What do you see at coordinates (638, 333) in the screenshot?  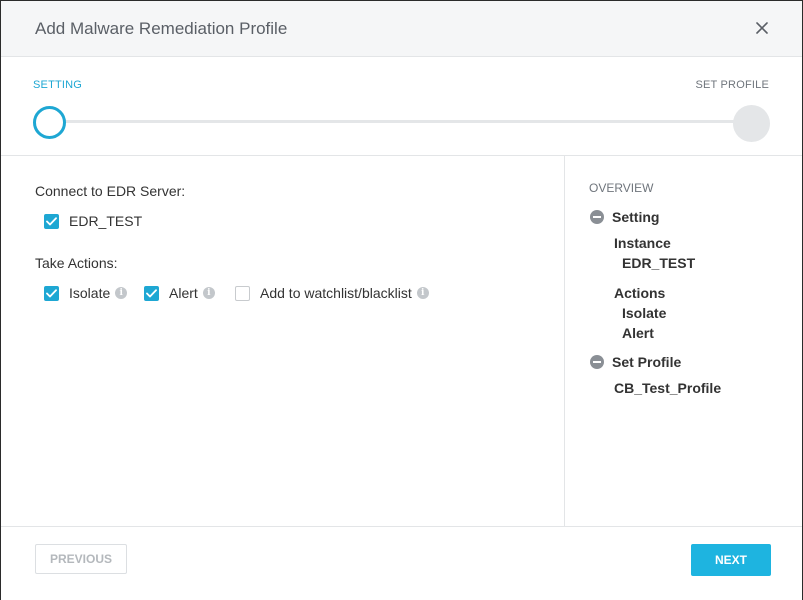 I see `overview-action-alert: Alert` at bounding box center [638, 333].